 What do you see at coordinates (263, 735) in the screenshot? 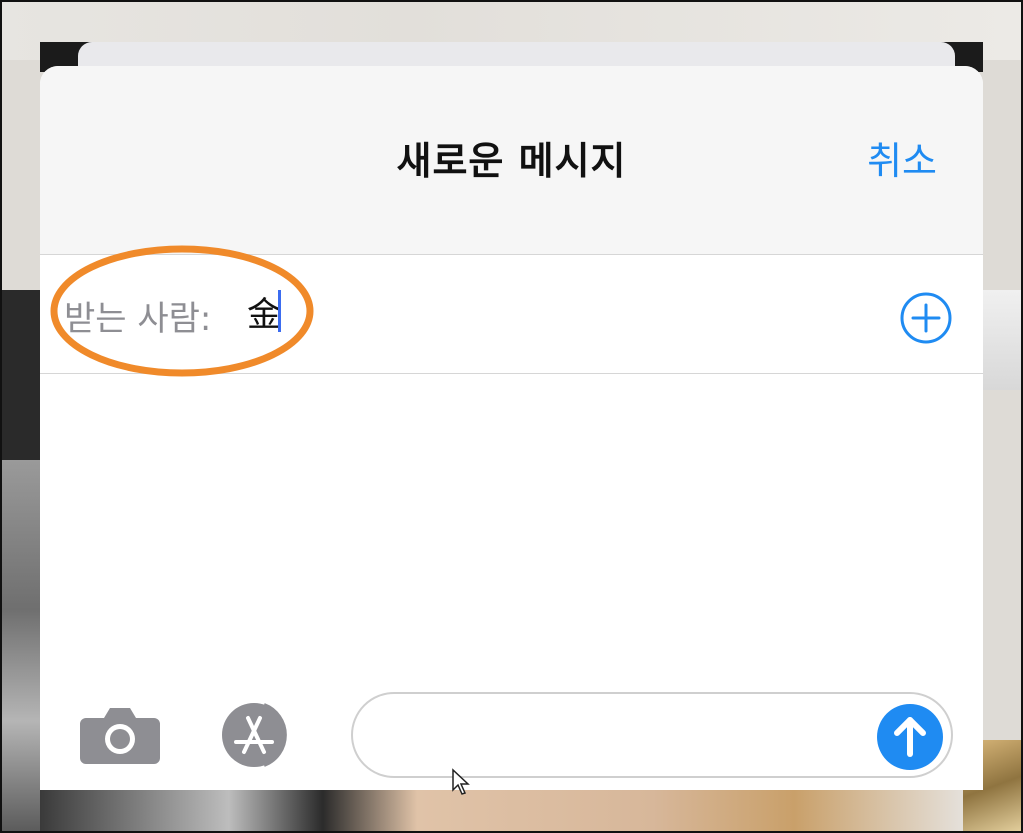
I see `app-store-icon` at bounding box center [263, 735].